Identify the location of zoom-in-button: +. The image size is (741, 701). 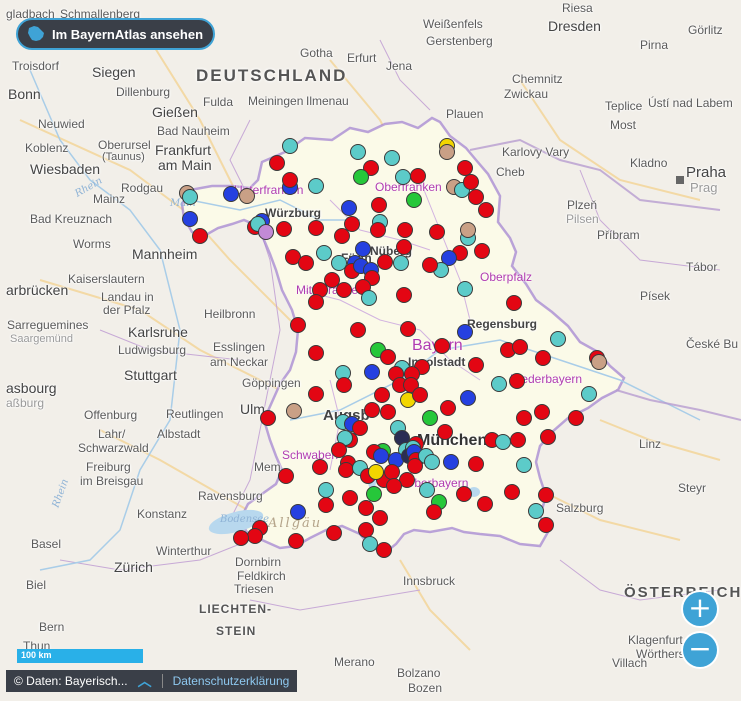
(700, 609).